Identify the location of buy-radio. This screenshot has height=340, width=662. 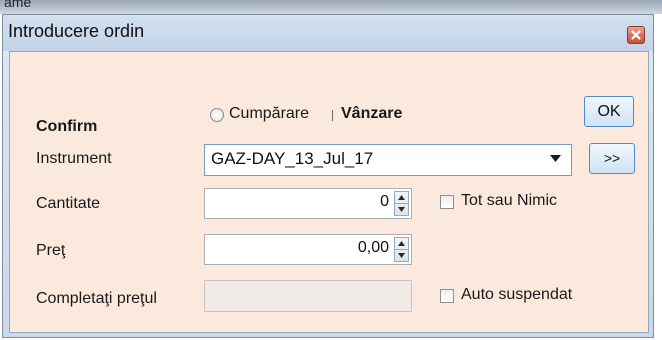
(217, 115).